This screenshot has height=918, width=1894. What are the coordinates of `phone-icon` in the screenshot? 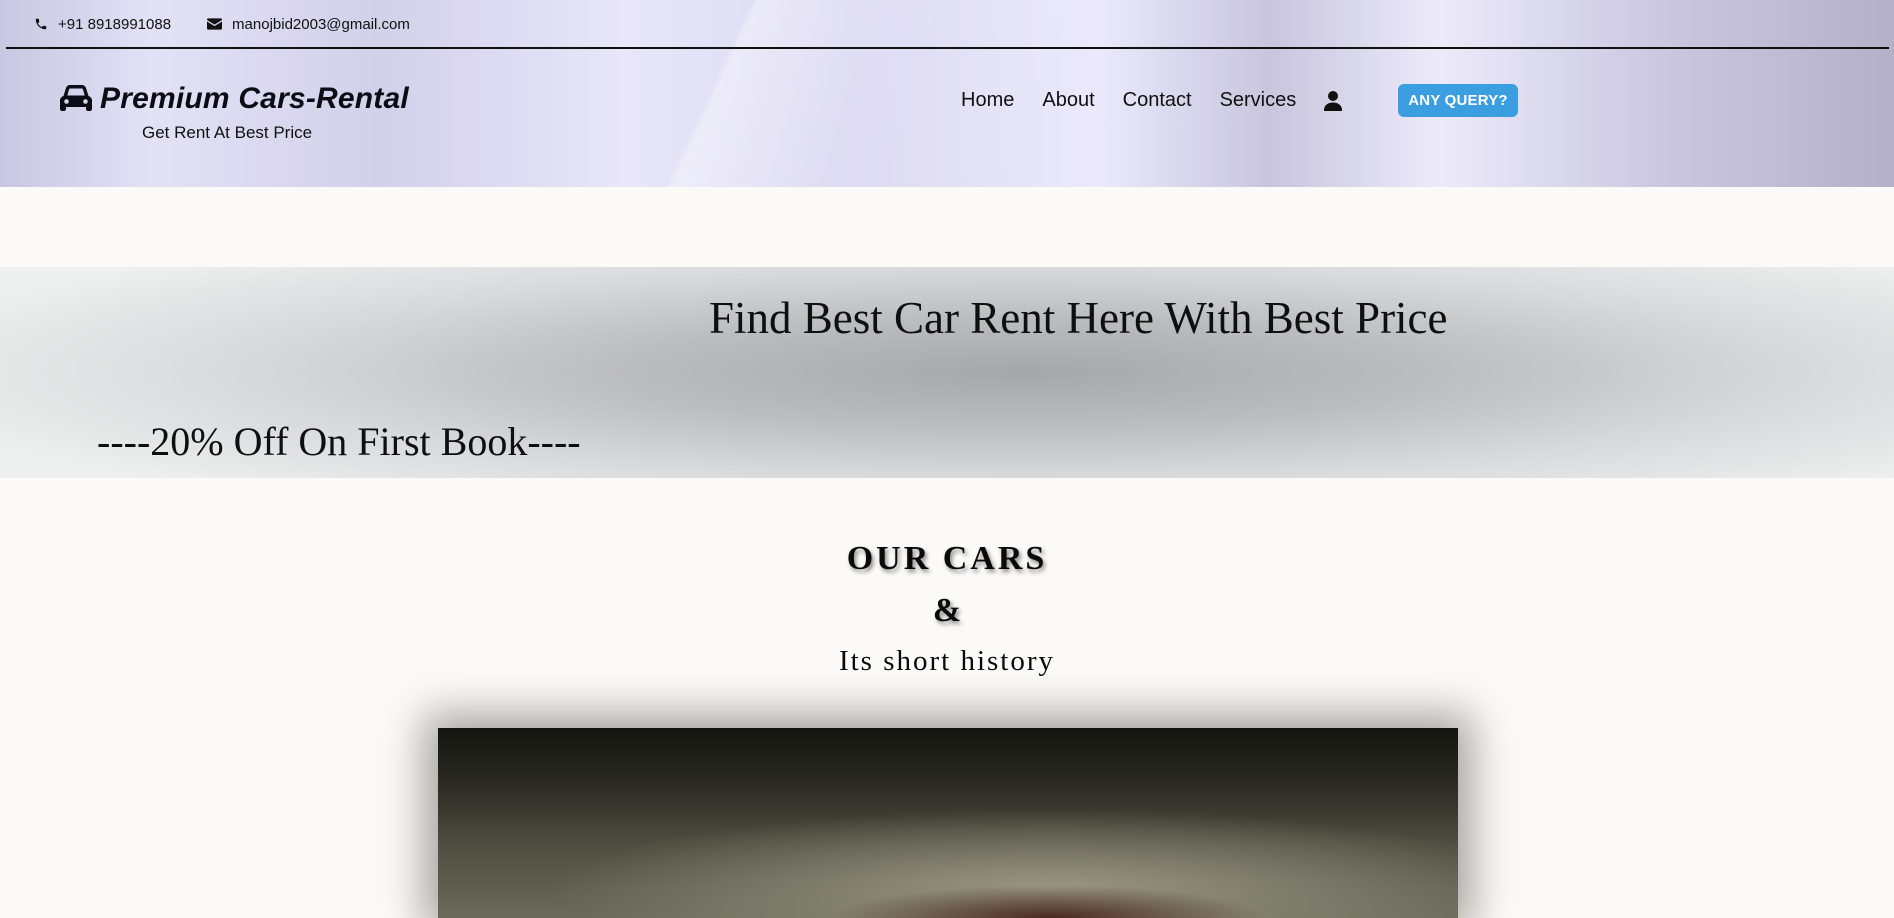 It's located at (41, 24).